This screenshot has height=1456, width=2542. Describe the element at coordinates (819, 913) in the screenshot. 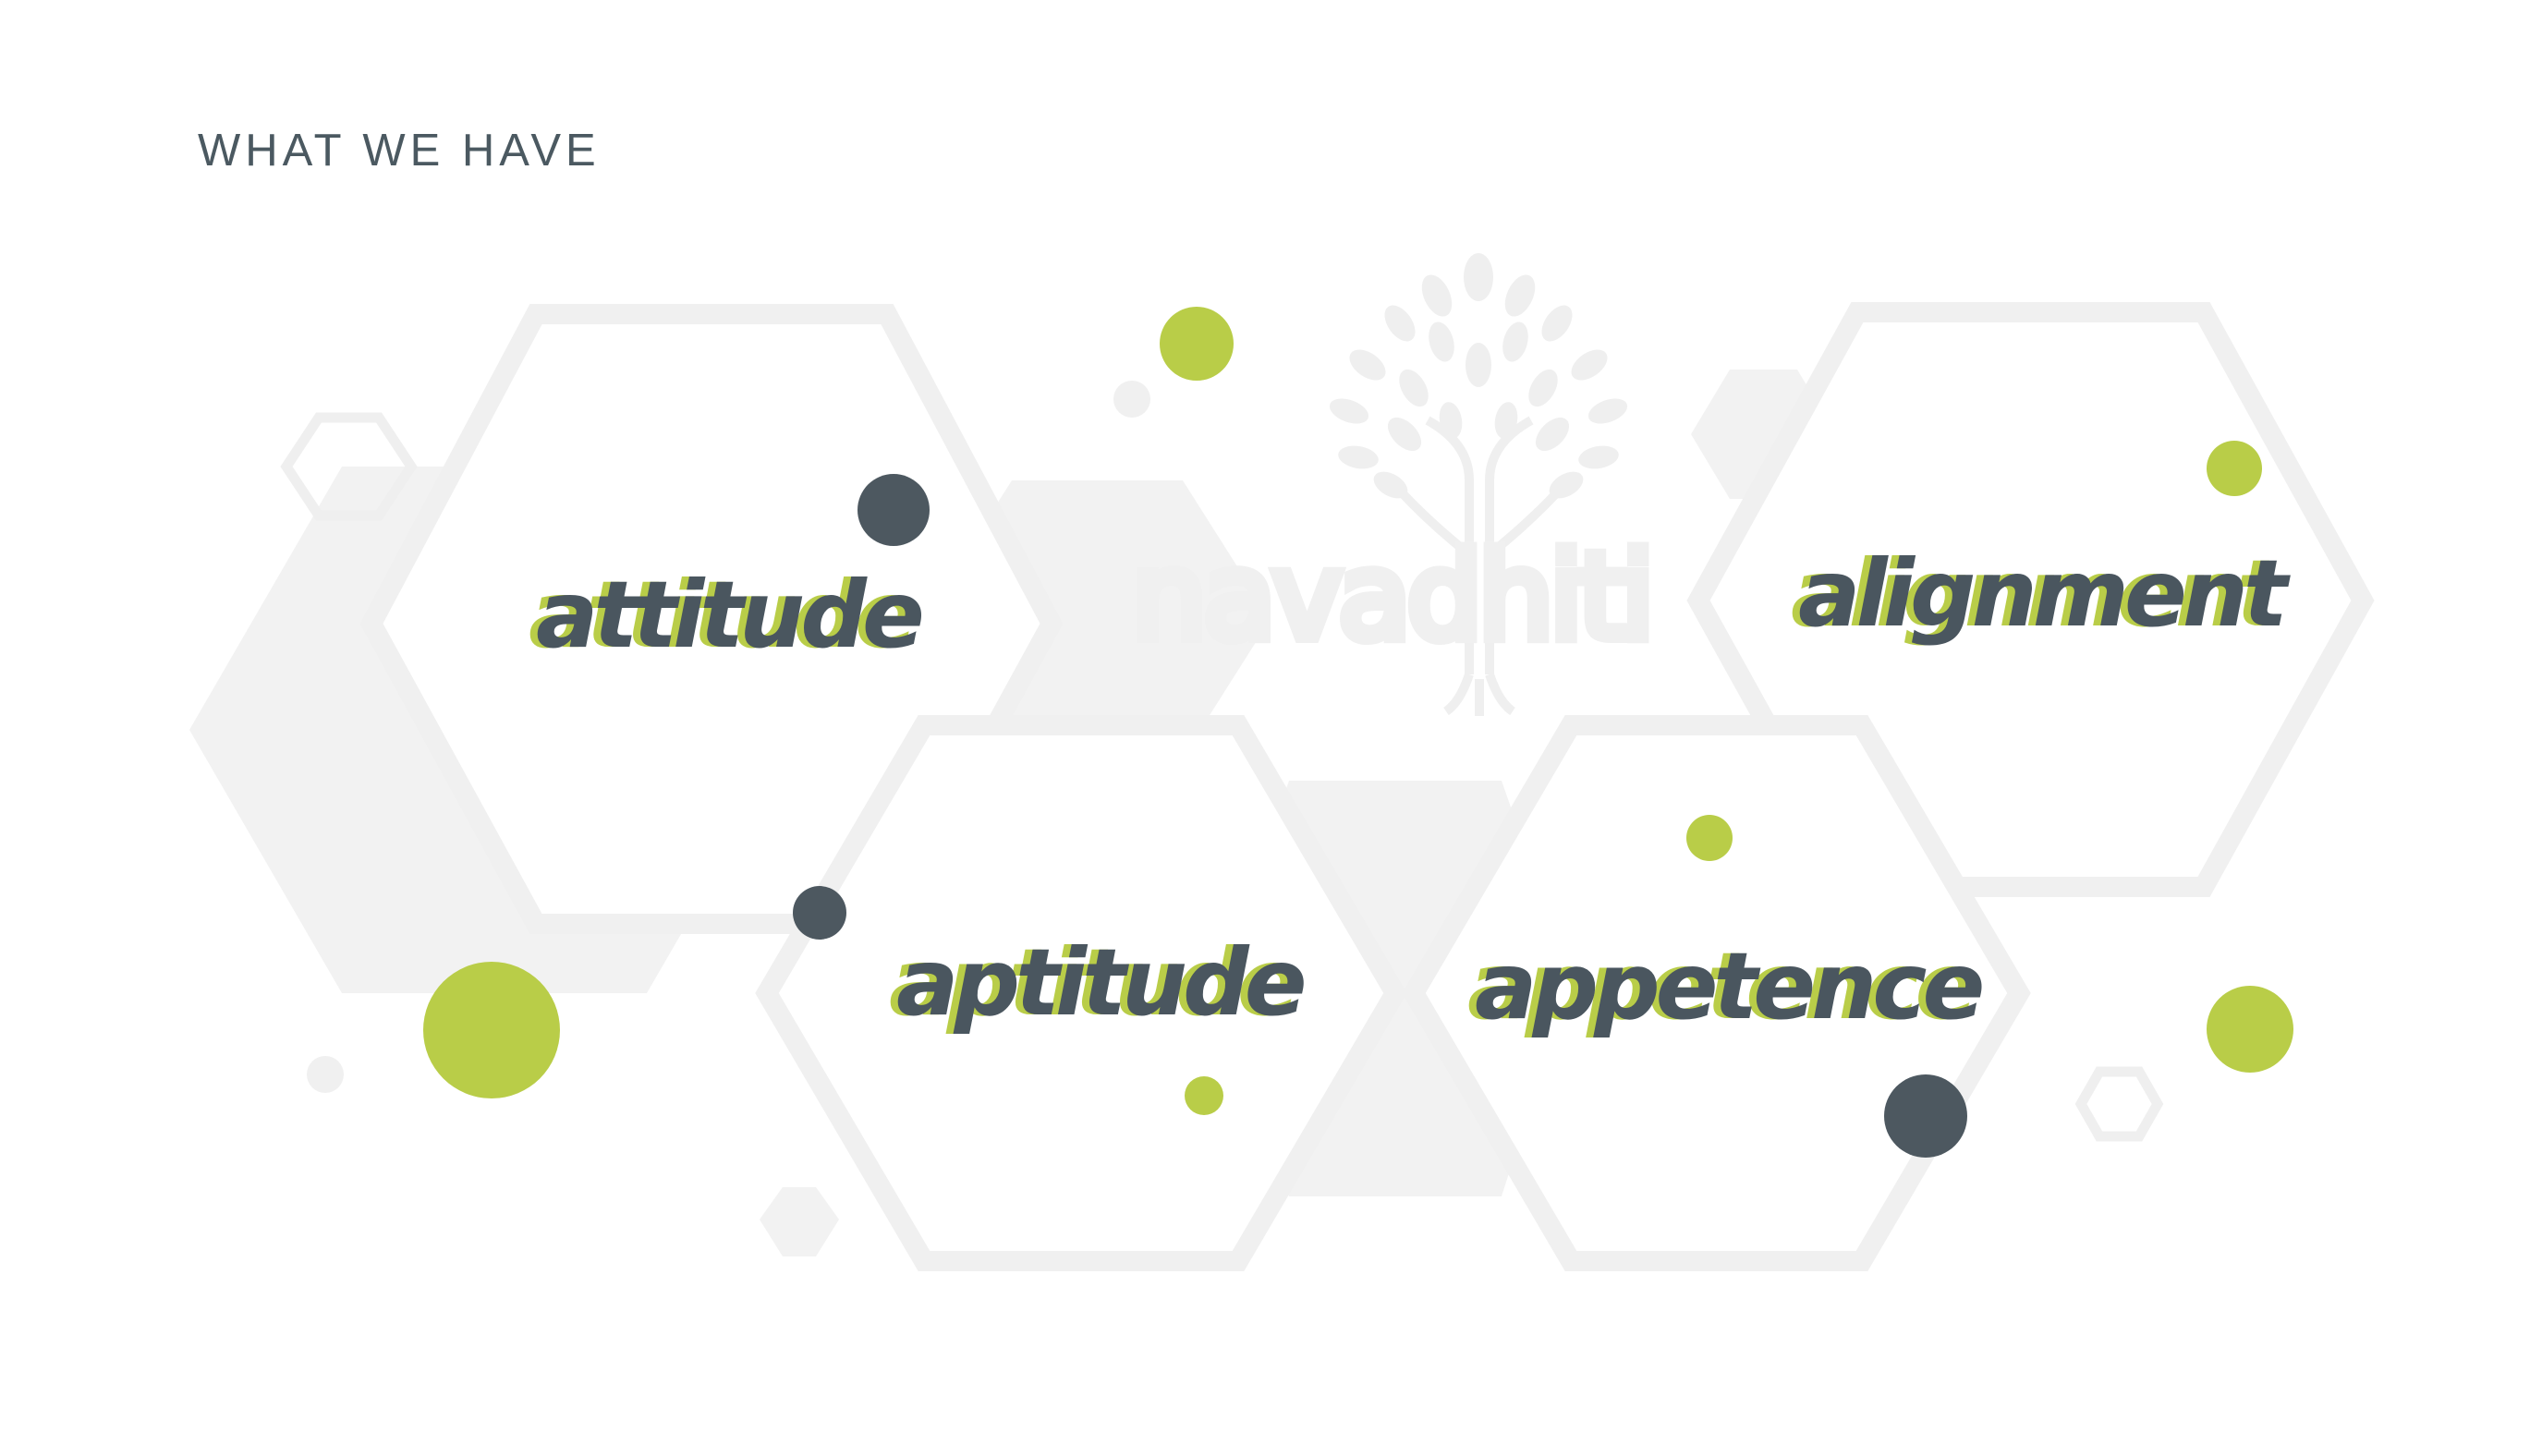

I see `dot-dark-aptitude` at that location.